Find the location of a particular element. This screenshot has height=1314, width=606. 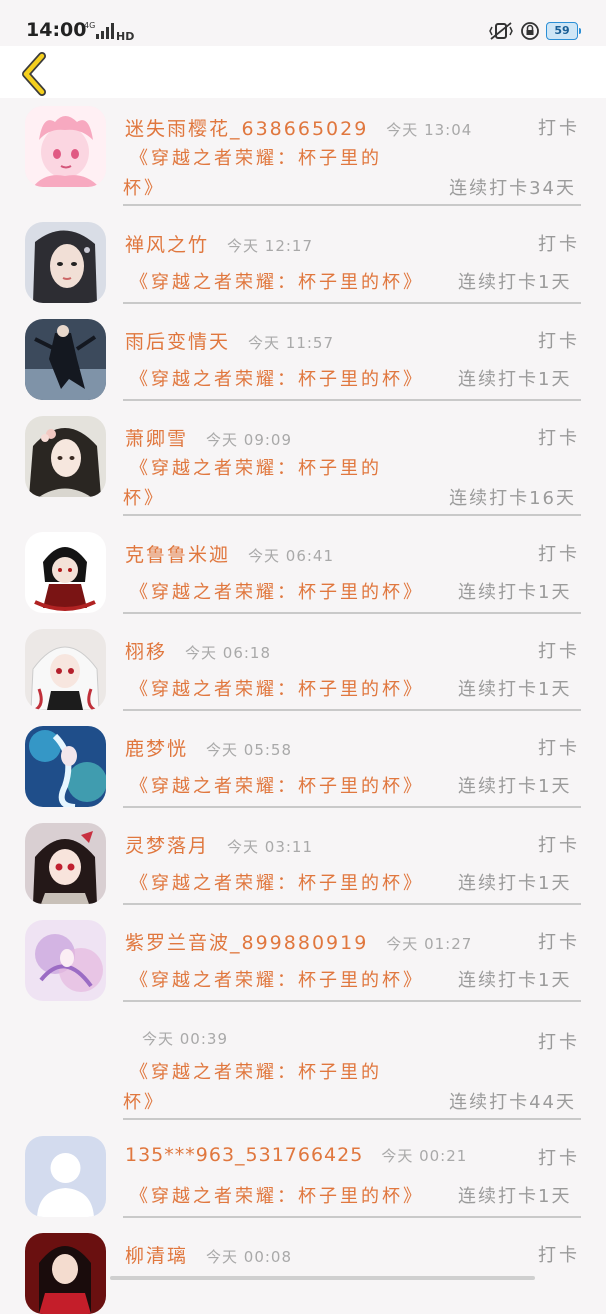

name-line: 萧卿雪 今天 09:09 is located at coordinates (208, 437).